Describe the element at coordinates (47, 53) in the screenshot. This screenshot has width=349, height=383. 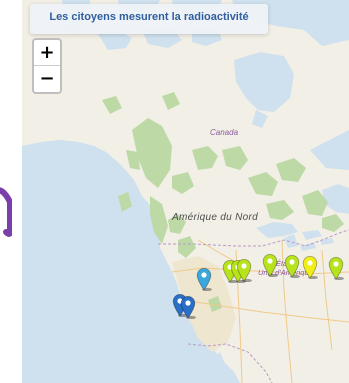
I see `zoom-in-button: +` at that location.